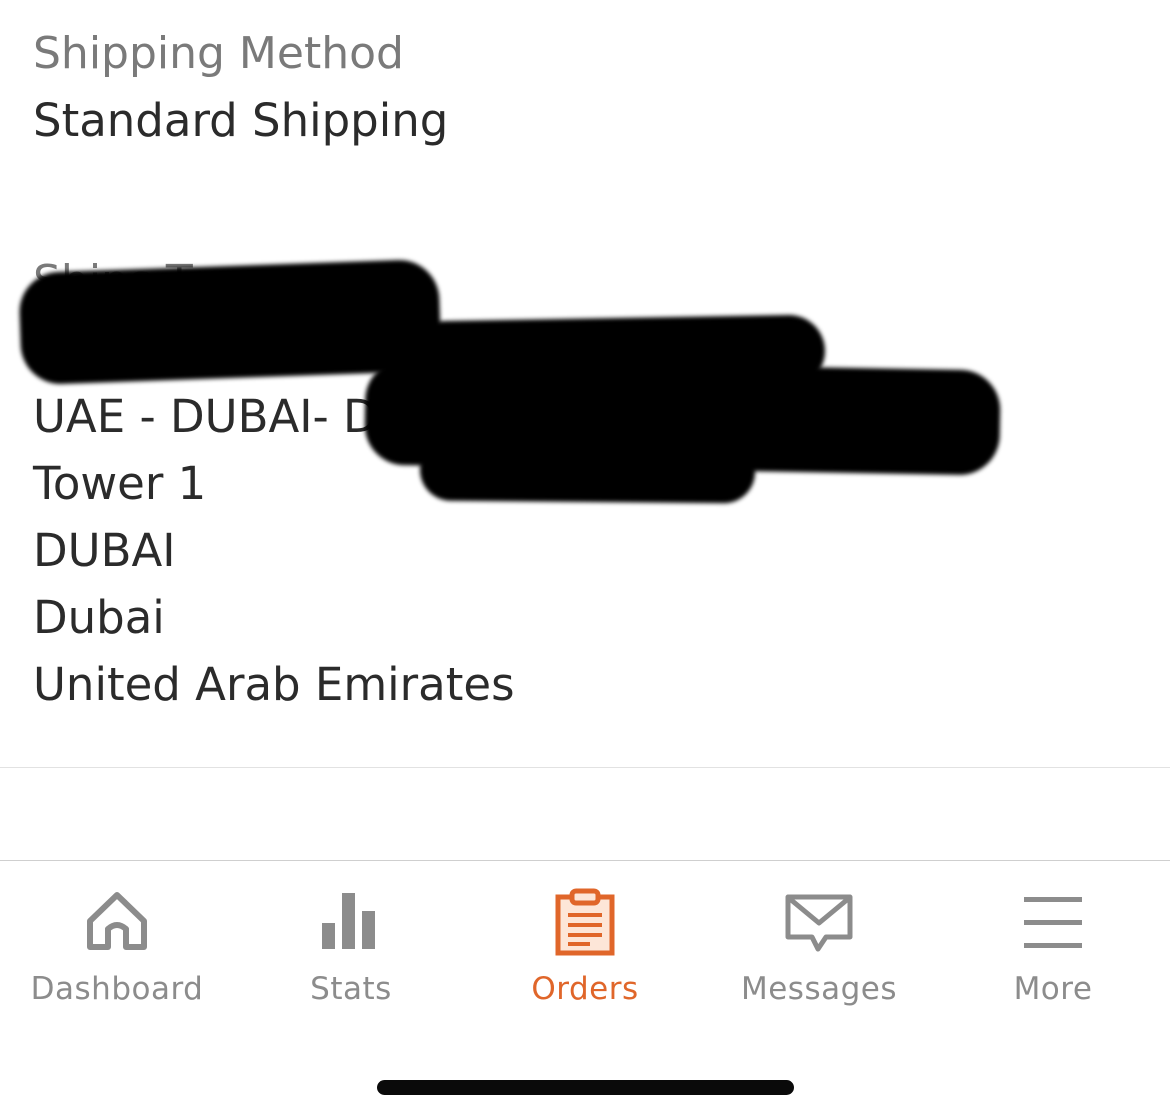  Describe the element at coordinates (241, 120) in the screenshot. I see `shipping-method-value: Standard Shipping` at that location.